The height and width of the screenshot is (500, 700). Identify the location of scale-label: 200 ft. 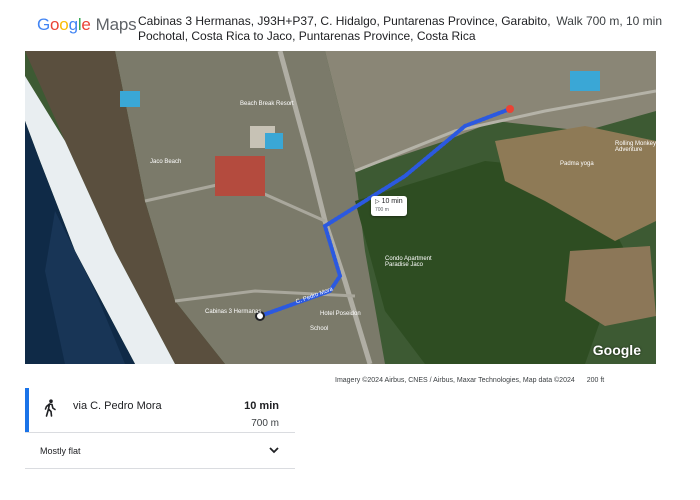
(595, 380).